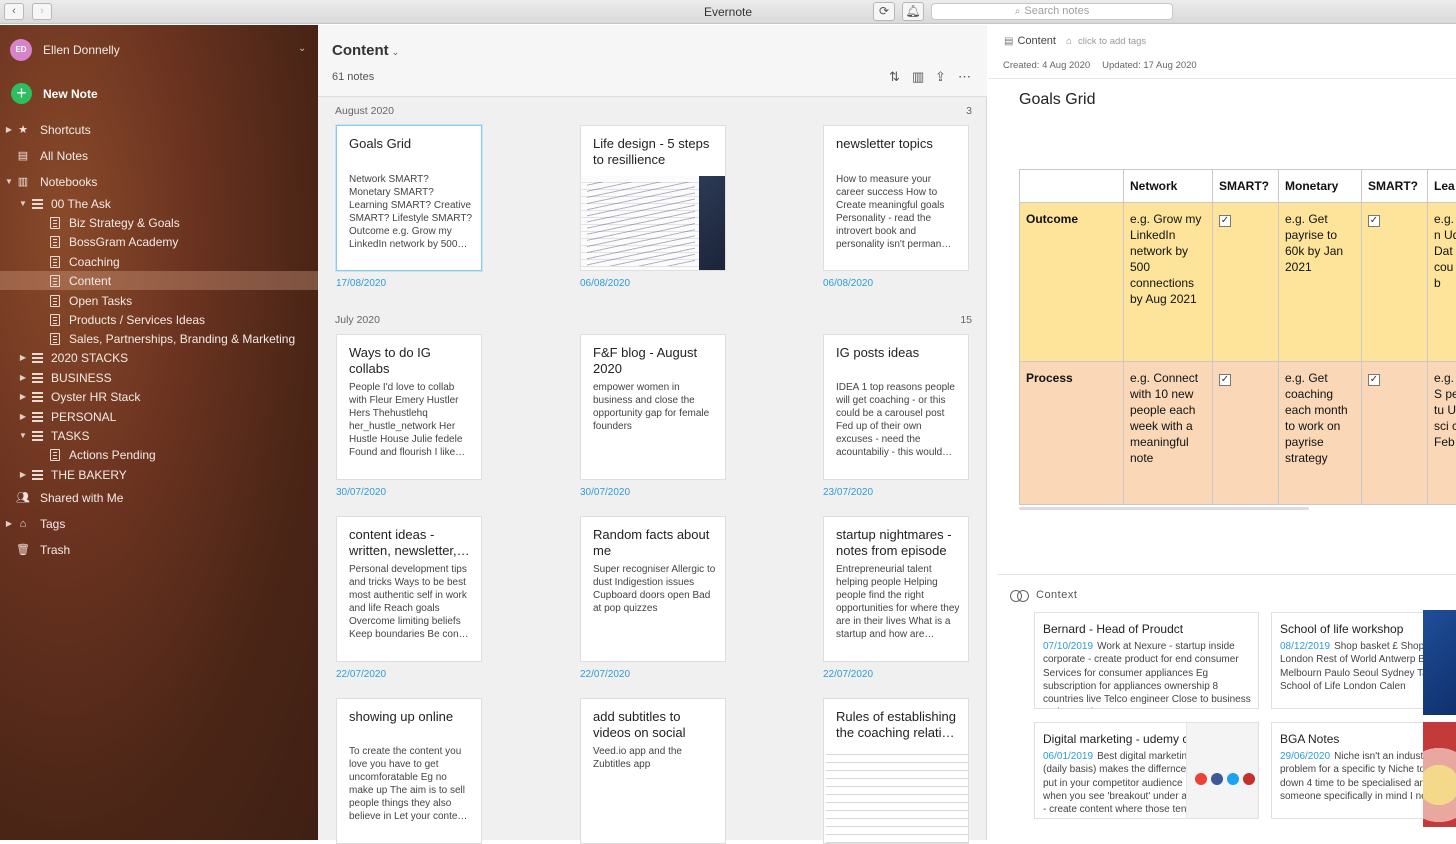 Image resolution: width=1456 pixels, height=844 pixels. I want to click on handwritten-note-thumbnail, so click(653, 223).